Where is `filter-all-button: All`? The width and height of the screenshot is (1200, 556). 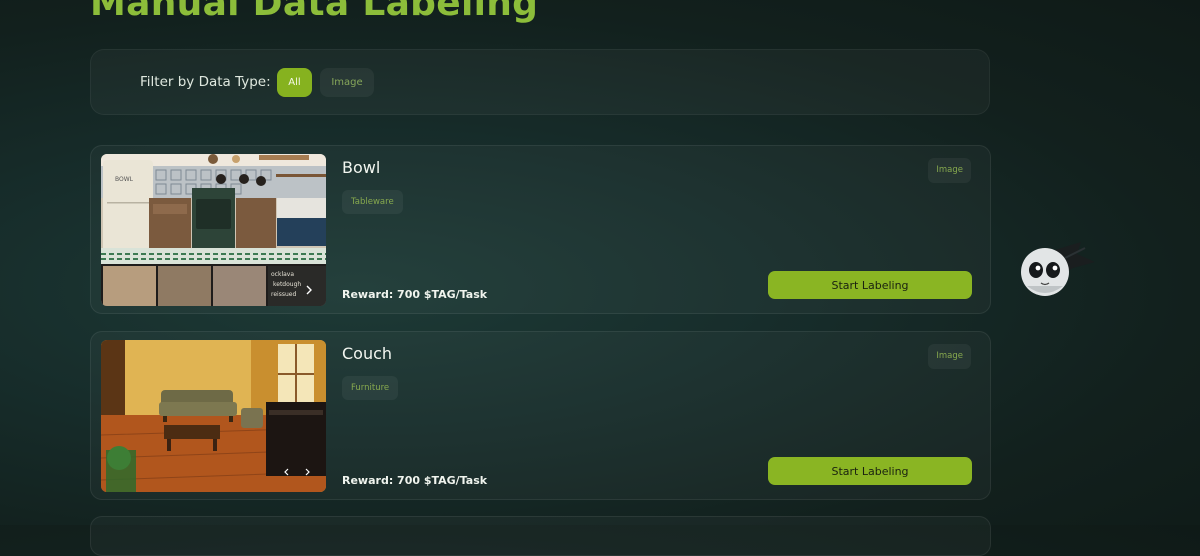 filter-all-button: All is located at coordinates (294, 82).